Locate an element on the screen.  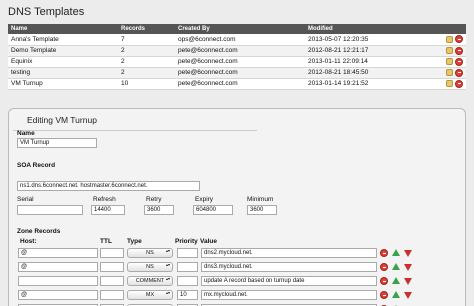
template-modified: 2013-01-11 22:09:14 is located at coordinates (370, 62).